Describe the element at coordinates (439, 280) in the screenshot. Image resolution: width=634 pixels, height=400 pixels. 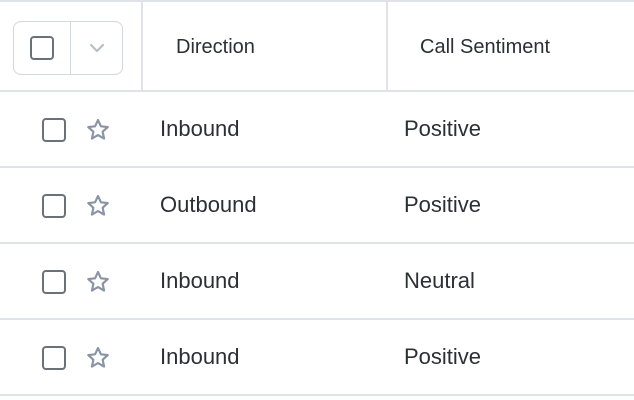
I see `cell-call-sentiment: Neutral` at that location.